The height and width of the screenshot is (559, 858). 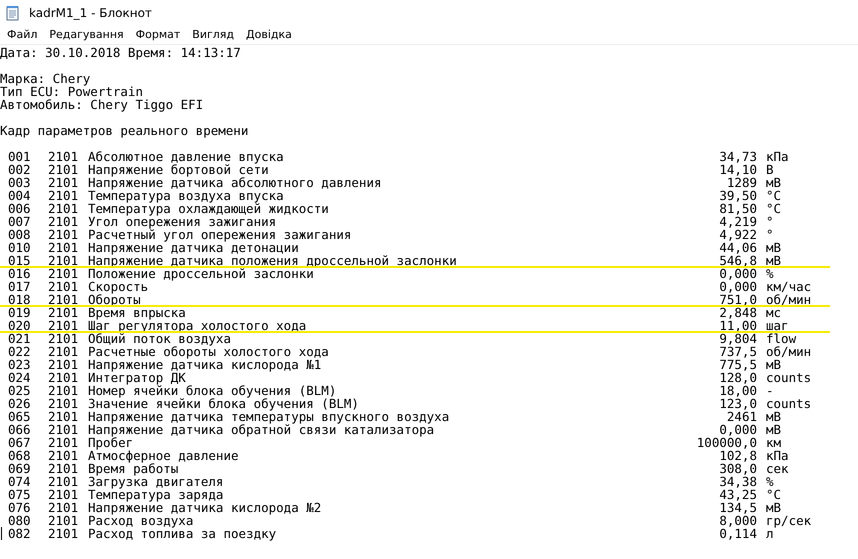 What do you see at coordinates (737, 260) in the screenshot?
I see `parameter-value: 546,8` at bounding box center [737, 260].